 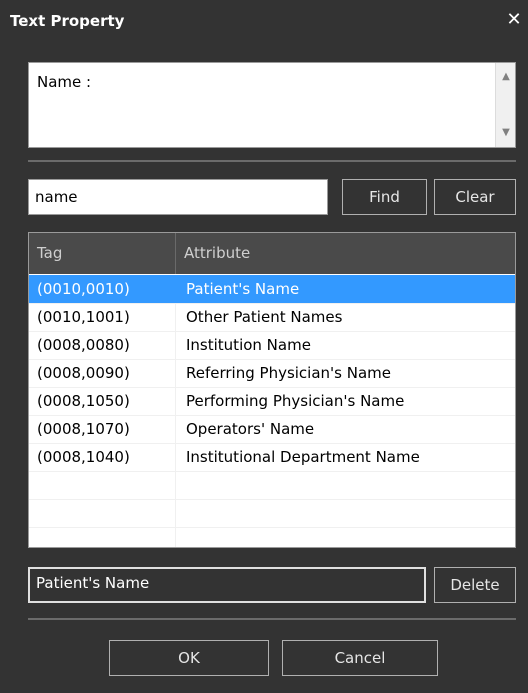 I want to click on tag-cell: (0008,1070), so click(x=102, y=429).